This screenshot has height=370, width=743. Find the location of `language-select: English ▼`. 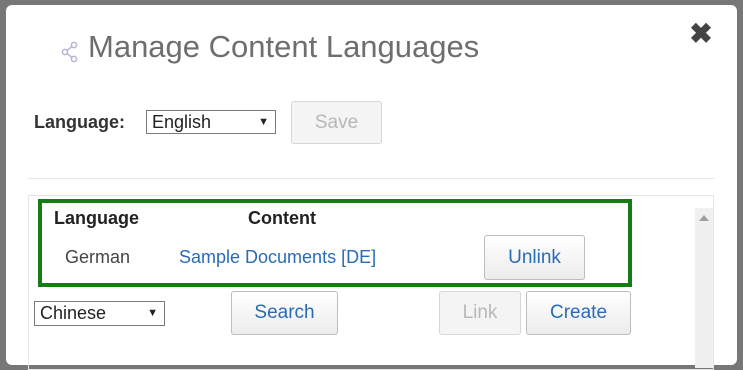

language-select: English ▼ is located at coordinates (211, 122).